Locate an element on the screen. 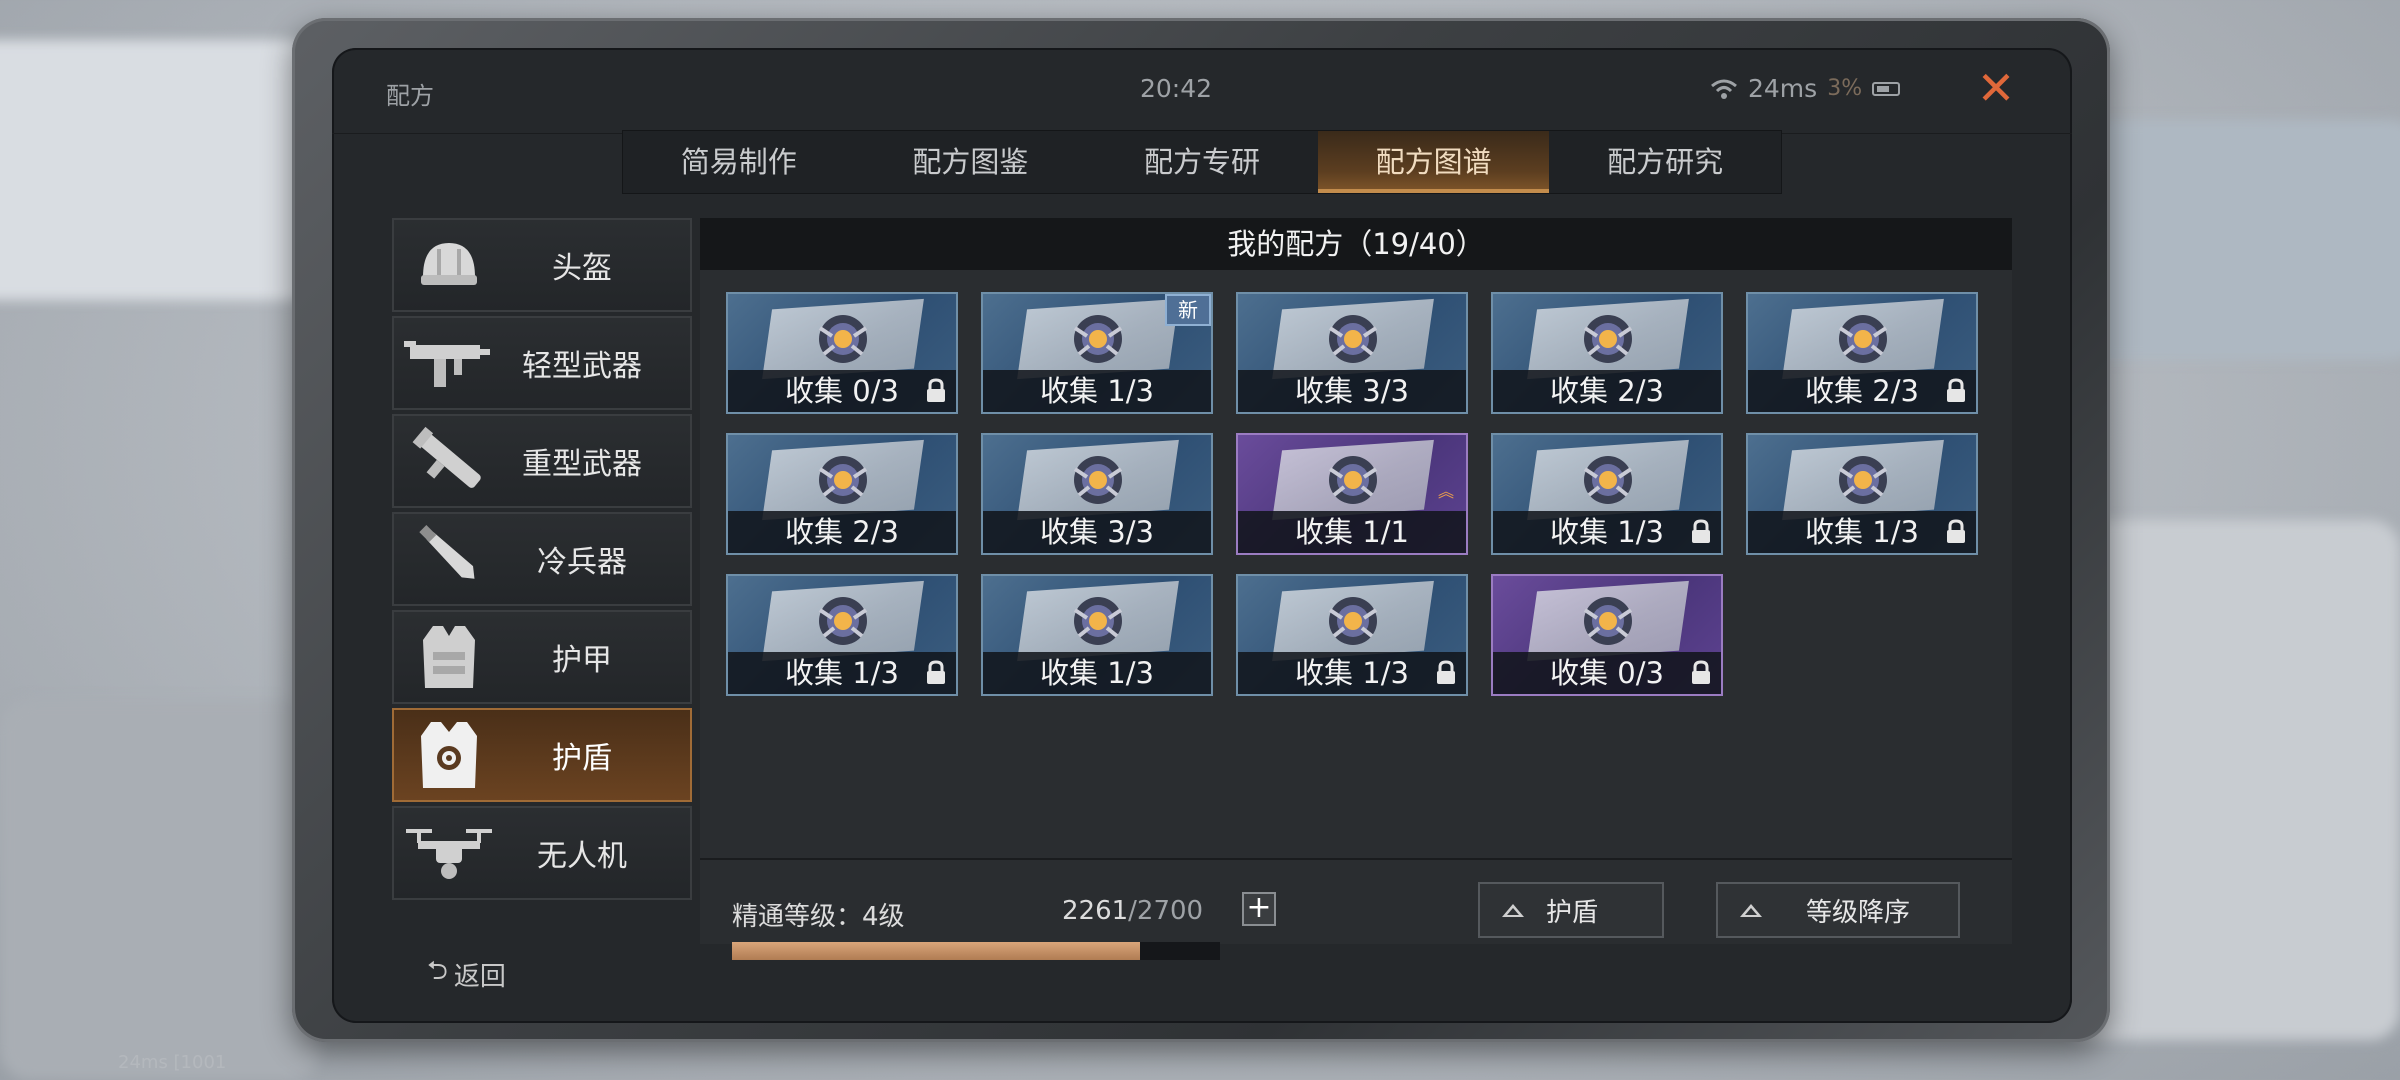  sidebar-item-shield: 护盾 is located at coordinates (542, 755).